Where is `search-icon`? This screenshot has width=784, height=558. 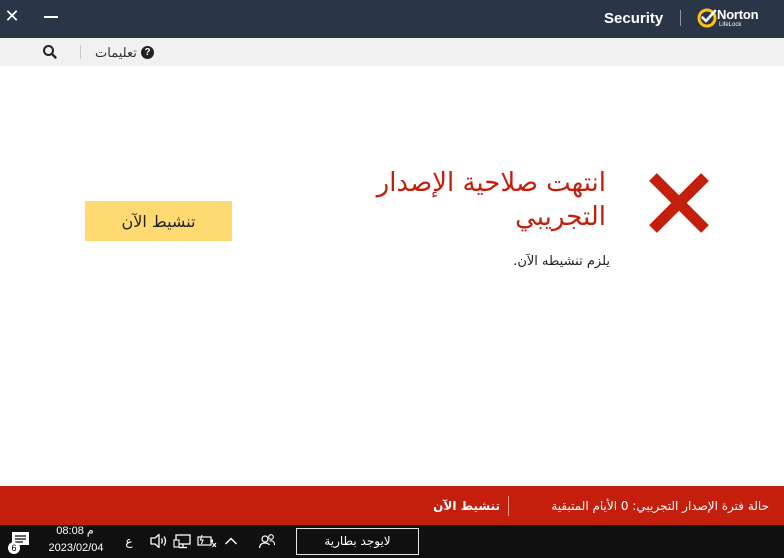 search-icon is located at coordinates (50, 52).